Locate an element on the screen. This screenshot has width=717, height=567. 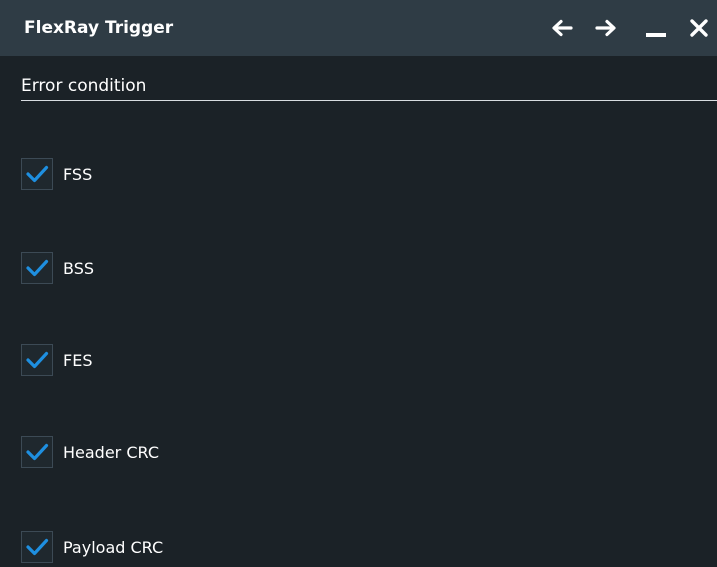
close-button is located at coordinates (699, 28).